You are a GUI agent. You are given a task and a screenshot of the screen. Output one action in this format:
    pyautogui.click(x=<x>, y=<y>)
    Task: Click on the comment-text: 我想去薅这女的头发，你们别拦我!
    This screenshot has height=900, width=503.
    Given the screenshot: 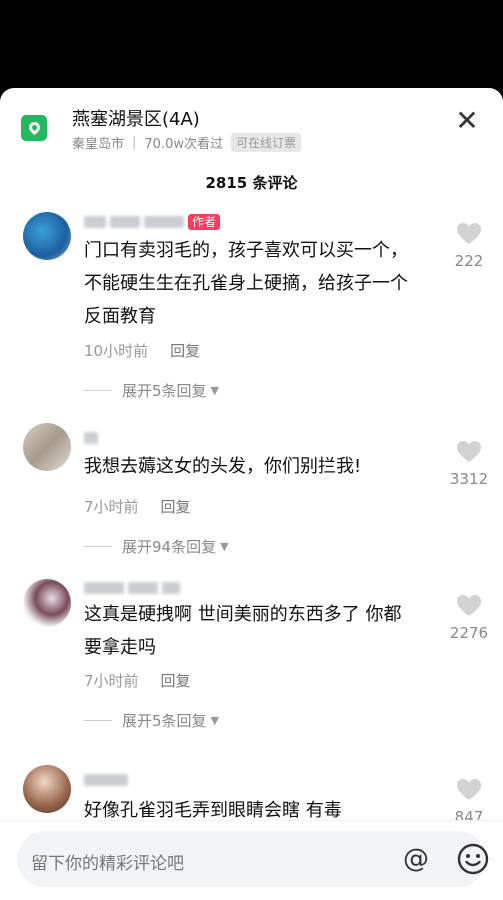 What is the action you would take?
    pyautogui.click(x=223, y=466)
    